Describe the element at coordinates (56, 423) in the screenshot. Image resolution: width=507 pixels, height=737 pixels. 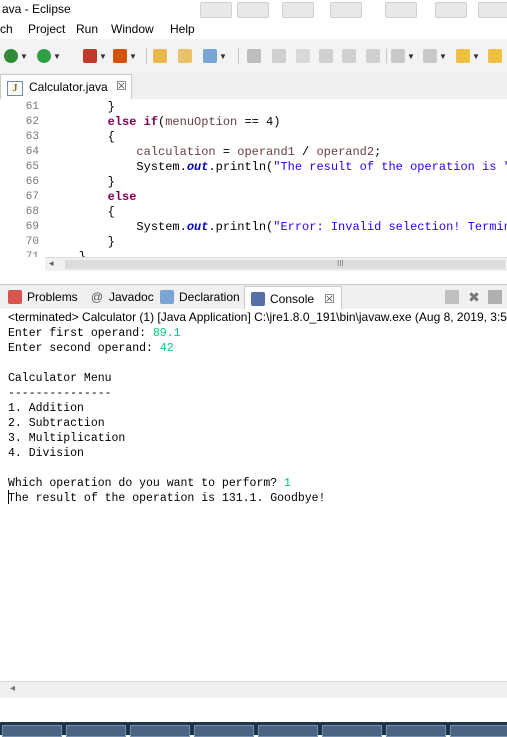
I see `console-line: 2. Subtraction` at that location.